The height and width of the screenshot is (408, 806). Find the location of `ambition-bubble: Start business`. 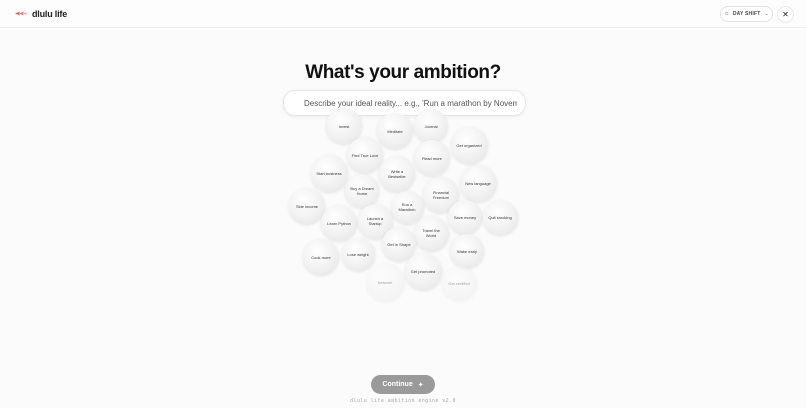

ambition-bubble: Start business is located at coordinates (329, 173).